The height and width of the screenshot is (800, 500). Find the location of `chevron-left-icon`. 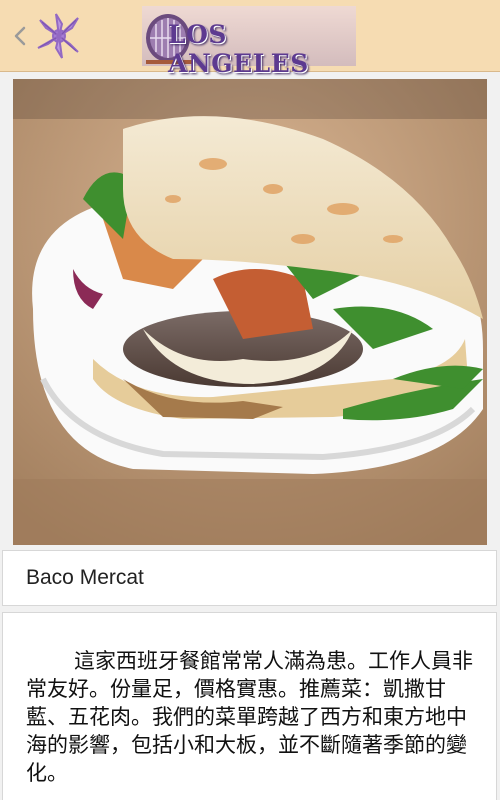

chevron-left-icon is located at coordinates (20, 36).